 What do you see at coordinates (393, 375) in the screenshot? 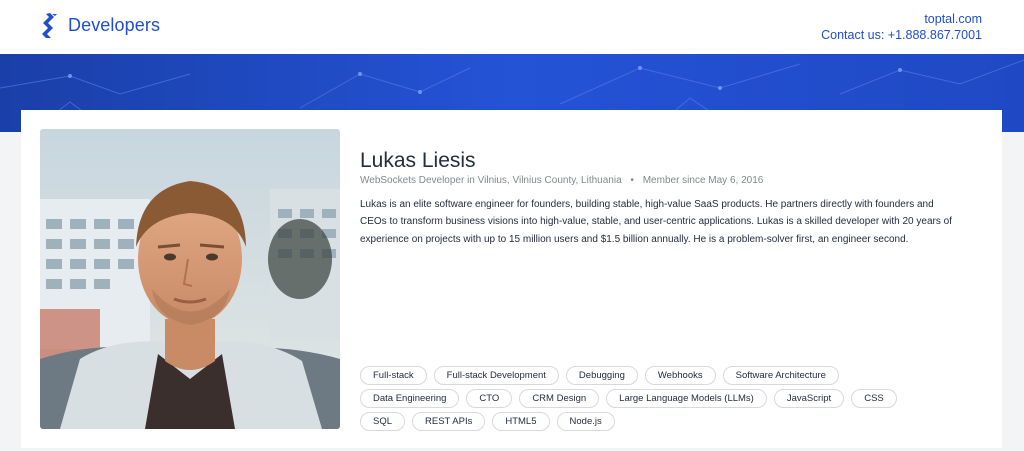
I see `skill-tag: Full-stack` at bounding box center [393, 375].